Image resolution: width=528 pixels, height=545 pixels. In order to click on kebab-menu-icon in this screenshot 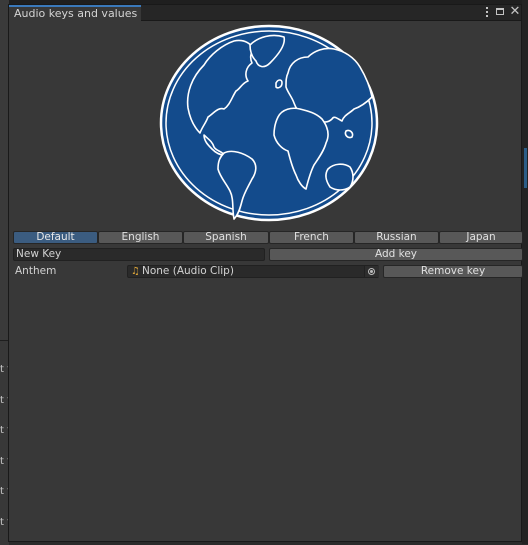, I will do `click(487, 12)`.